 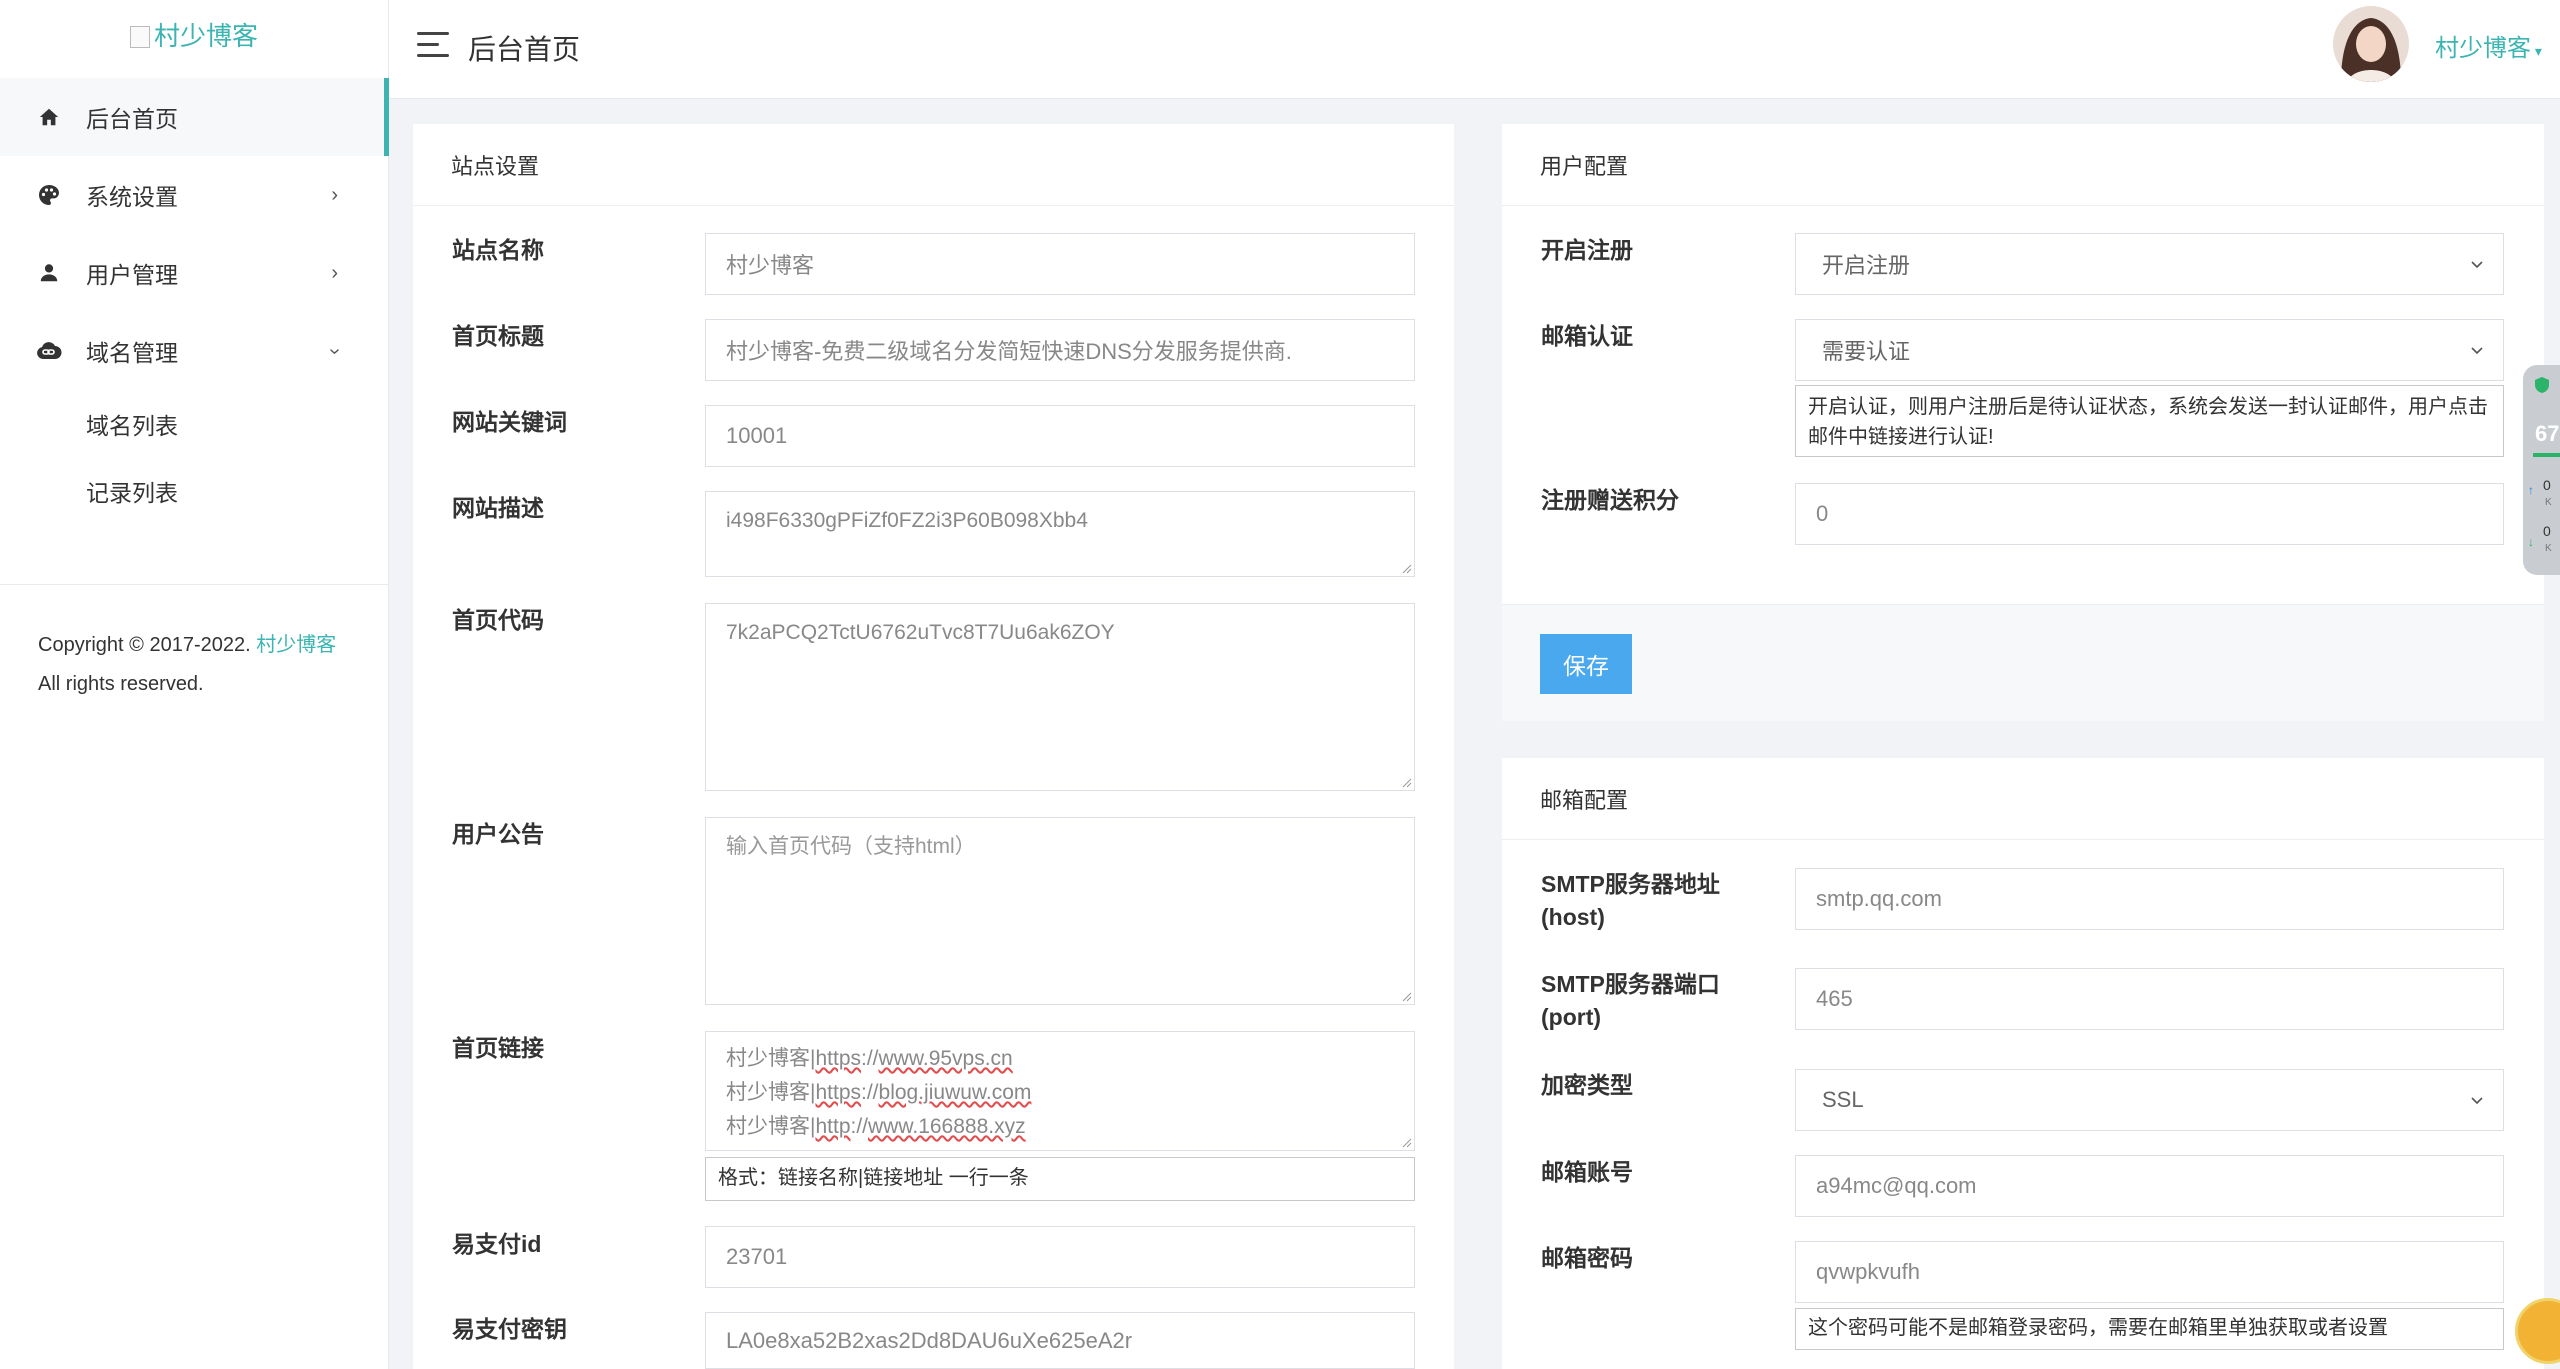 I want to click on mail-account-input: a94mc@qq.com, so click(x=2149, y=1186).